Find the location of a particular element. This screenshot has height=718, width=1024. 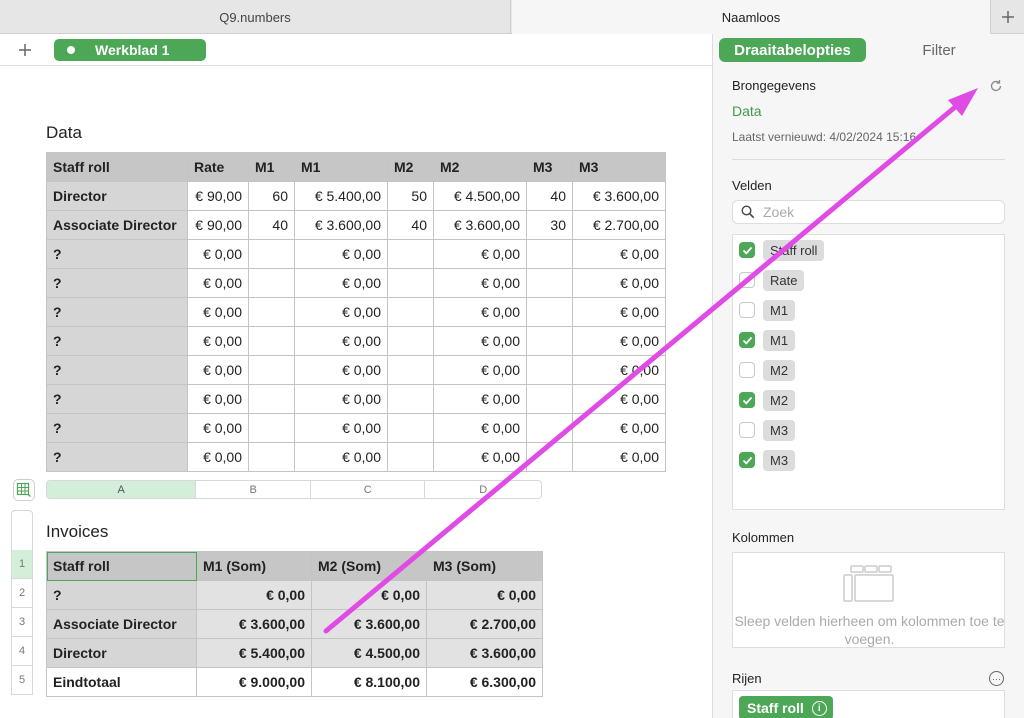

pivot-column-header: Staff roll is located at coordinates (121, 566).